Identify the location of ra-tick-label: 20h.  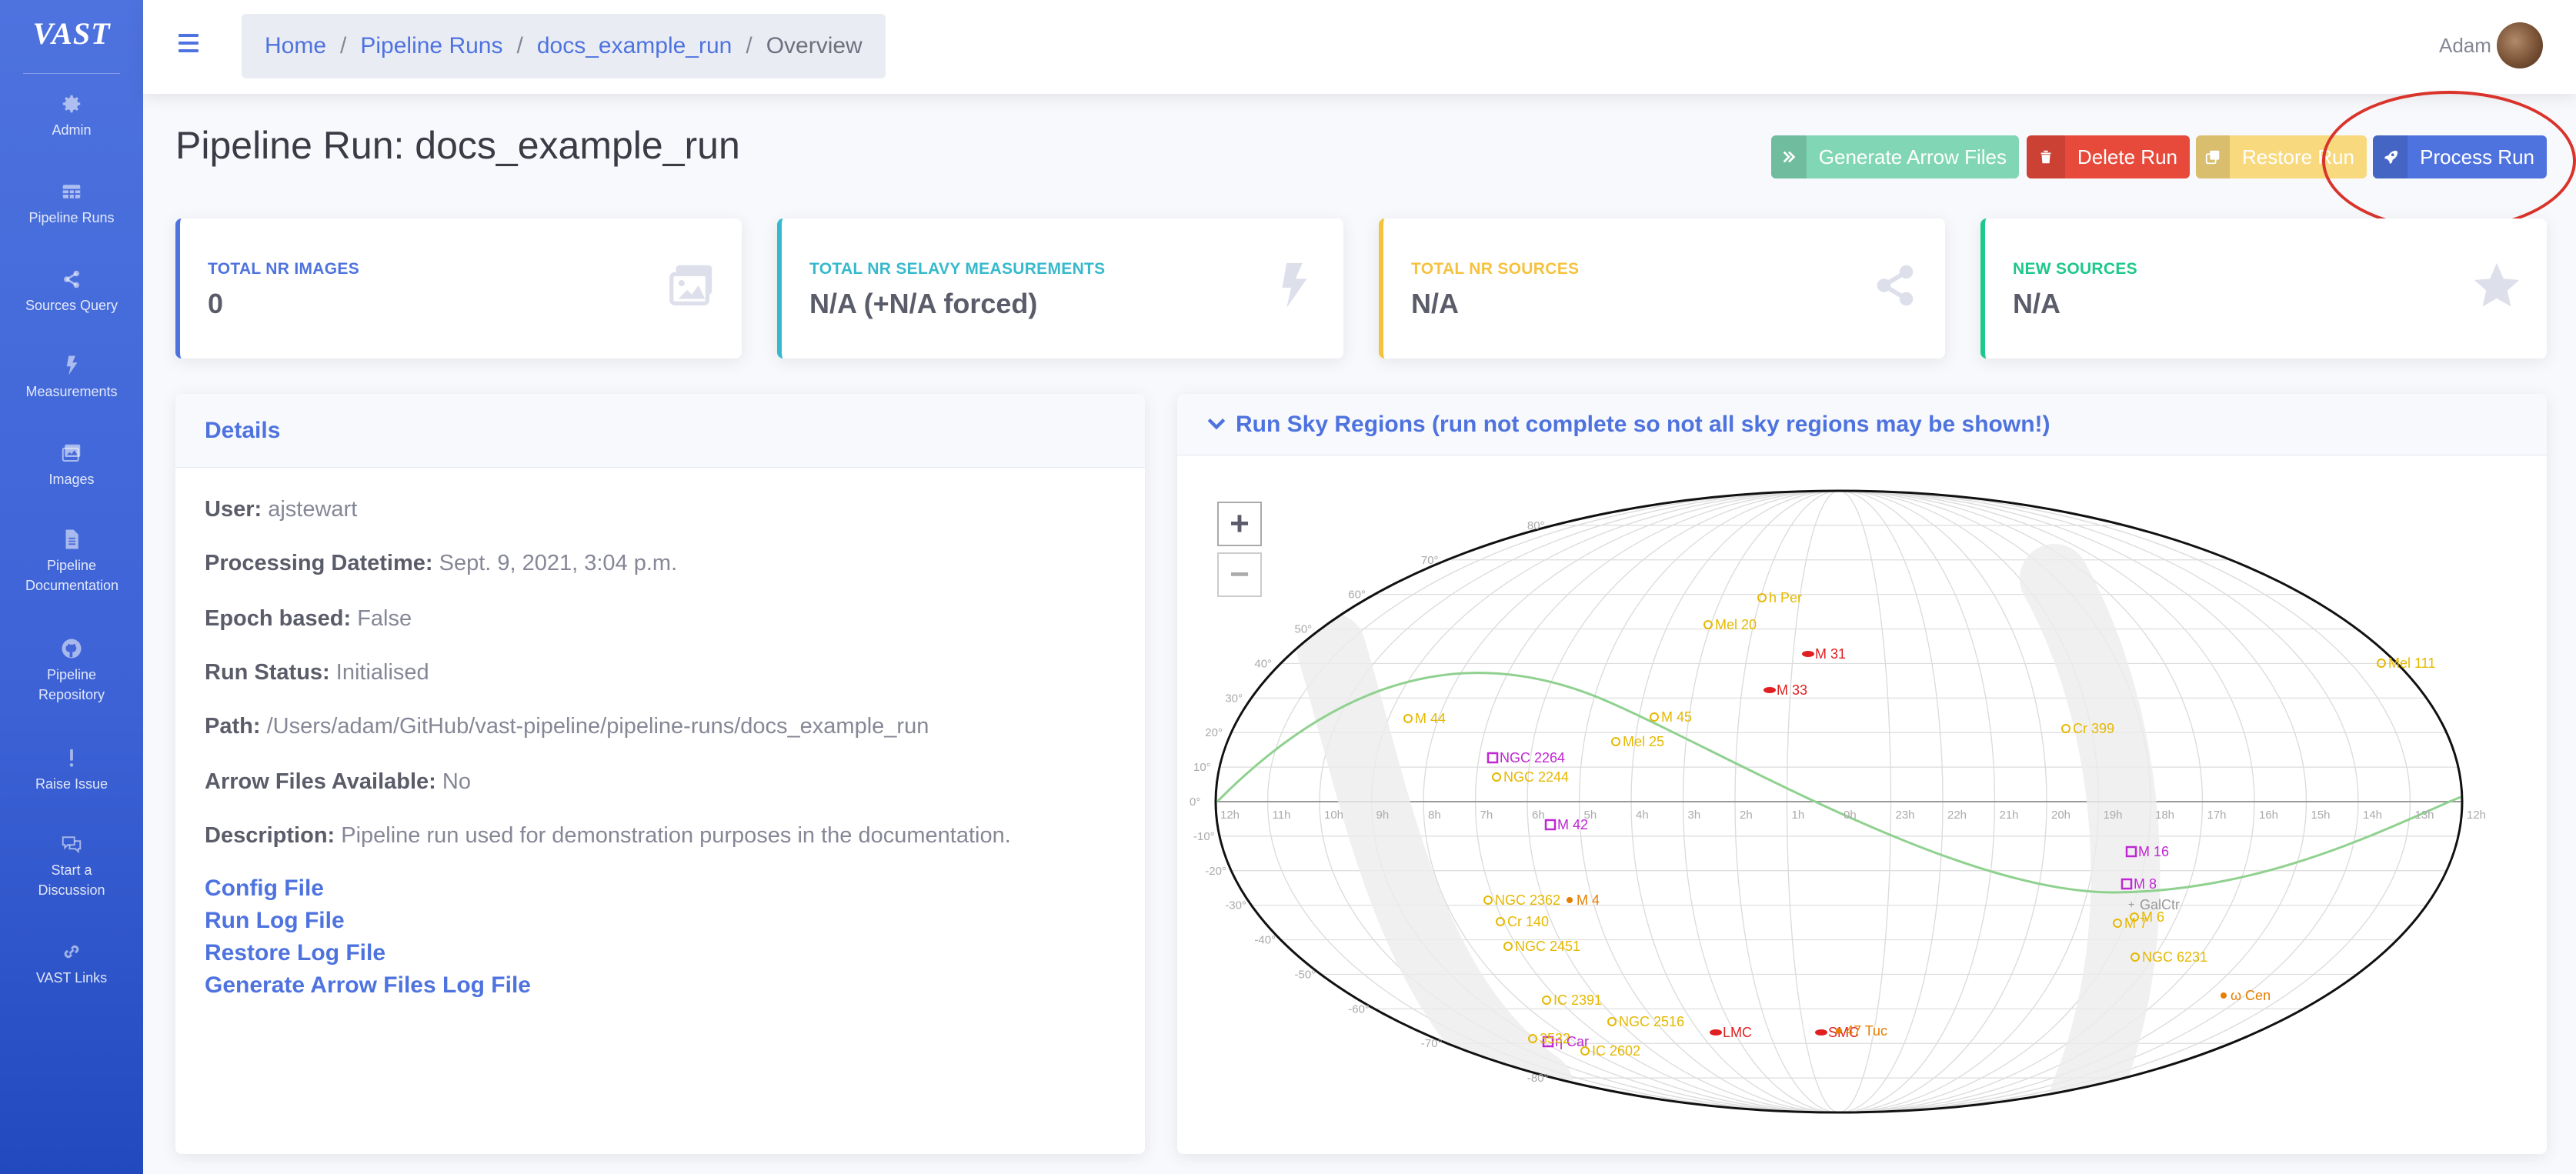
(2060, 815).